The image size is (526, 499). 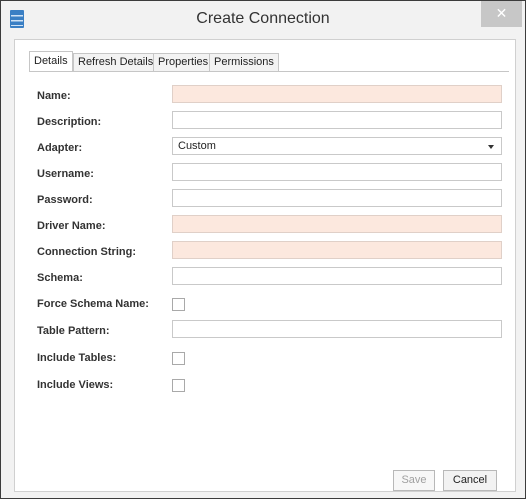 I want to click on include-views-checkbox, so click(x=178, y=385).